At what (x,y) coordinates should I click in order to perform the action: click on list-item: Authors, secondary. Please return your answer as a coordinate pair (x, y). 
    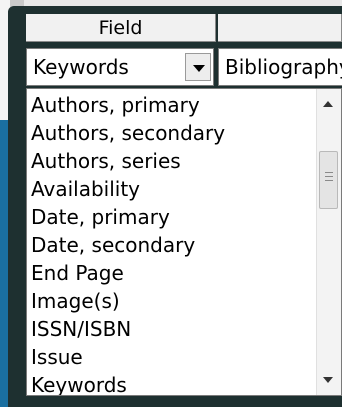
    Looking at the image, I should click on (128, 133).